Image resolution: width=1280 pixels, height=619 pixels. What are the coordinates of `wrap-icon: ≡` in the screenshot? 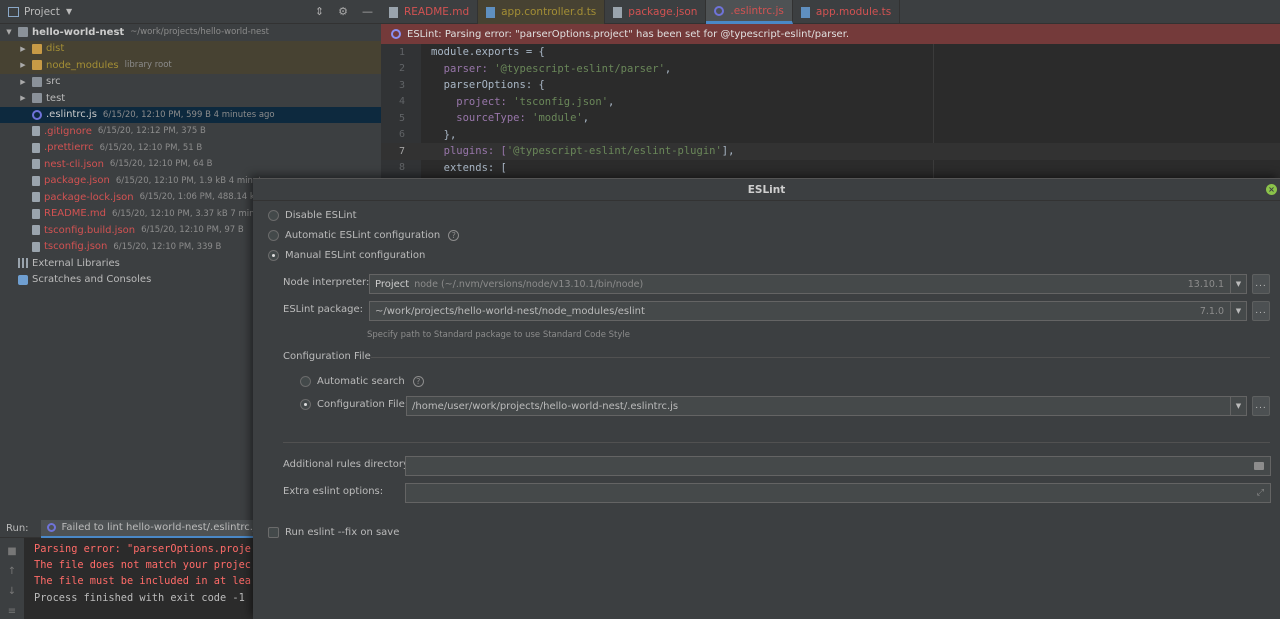 It's located at (12, 611).